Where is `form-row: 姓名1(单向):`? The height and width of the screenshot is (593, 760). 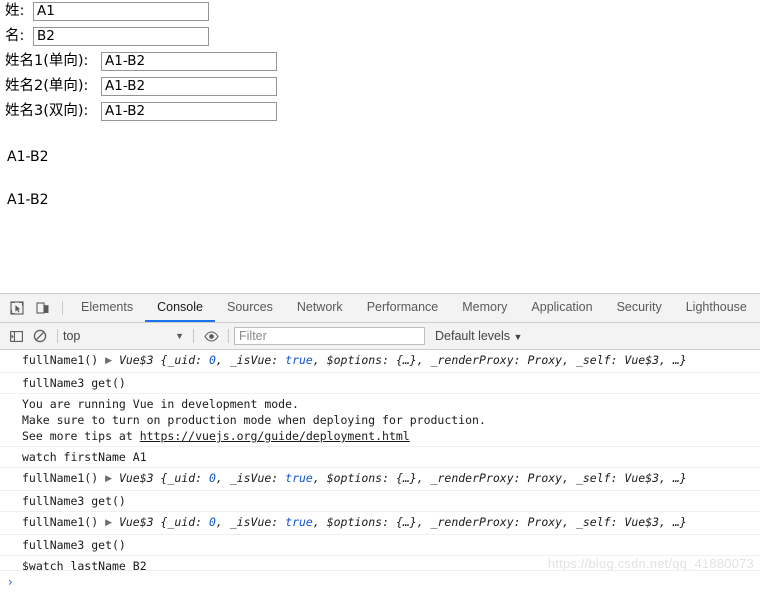
form-row: 姓名1(单向): is located at coordinates (380, 61).